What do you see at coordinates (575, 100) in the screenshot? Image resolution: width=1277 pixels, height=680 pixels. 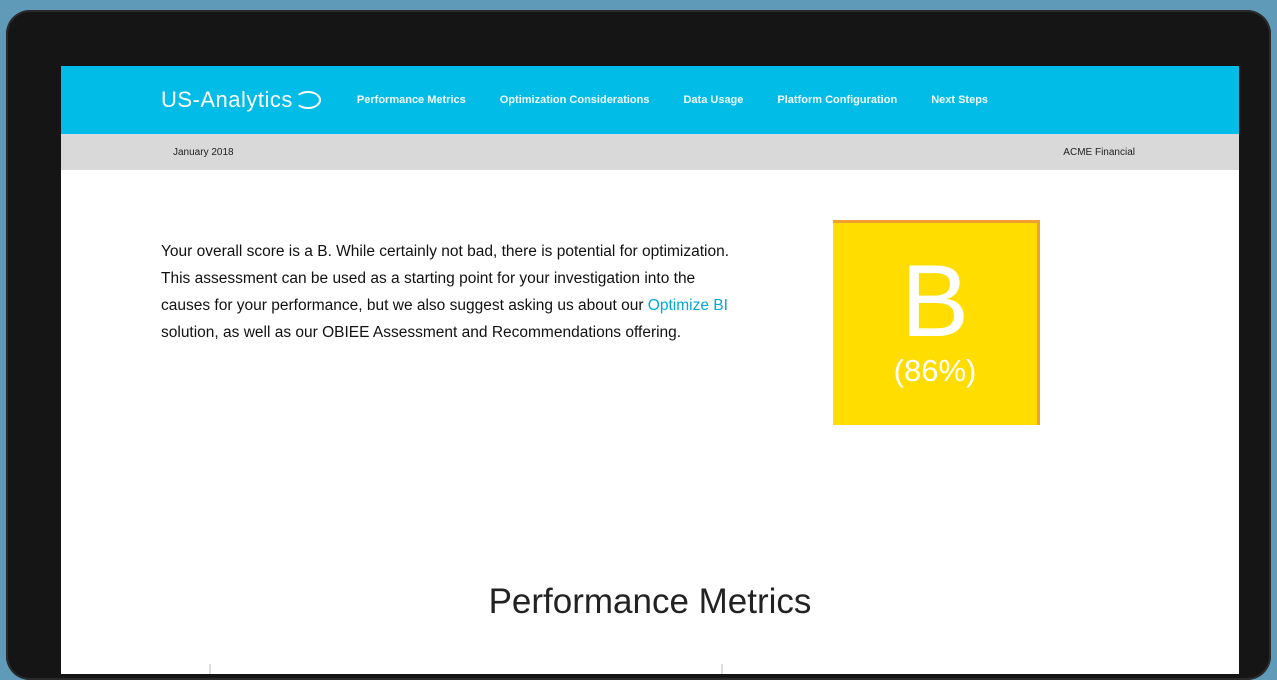 I see `nav-link-optimization-considerations: Optimization Considerations` at bounding box center [575, 100].